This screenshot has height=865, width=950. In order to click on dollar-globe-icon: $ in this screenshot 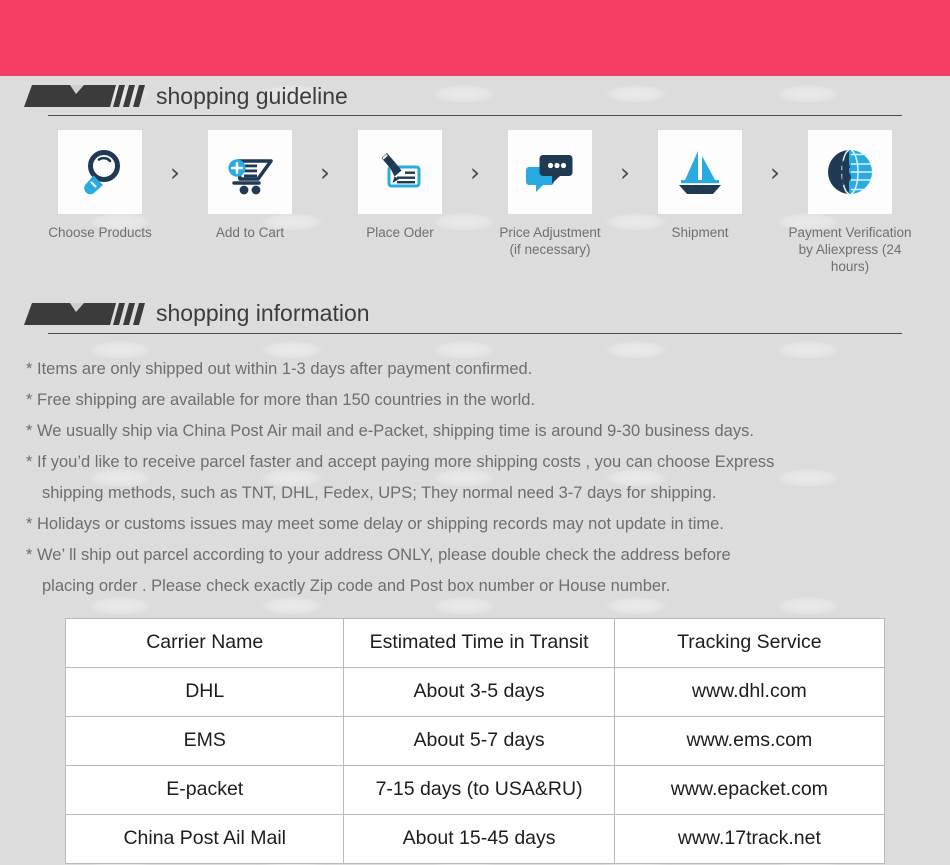, I will do `click(850, 172)`.